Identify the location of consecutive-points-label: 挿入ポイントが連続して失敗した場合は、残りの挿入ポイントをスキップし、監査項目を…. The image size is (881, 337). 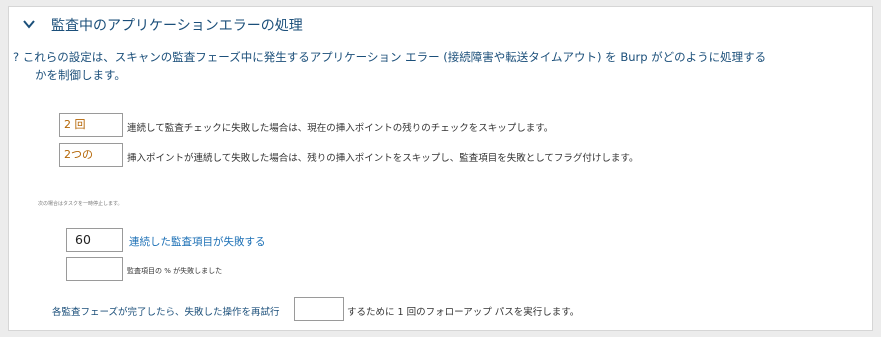
(383, 158).